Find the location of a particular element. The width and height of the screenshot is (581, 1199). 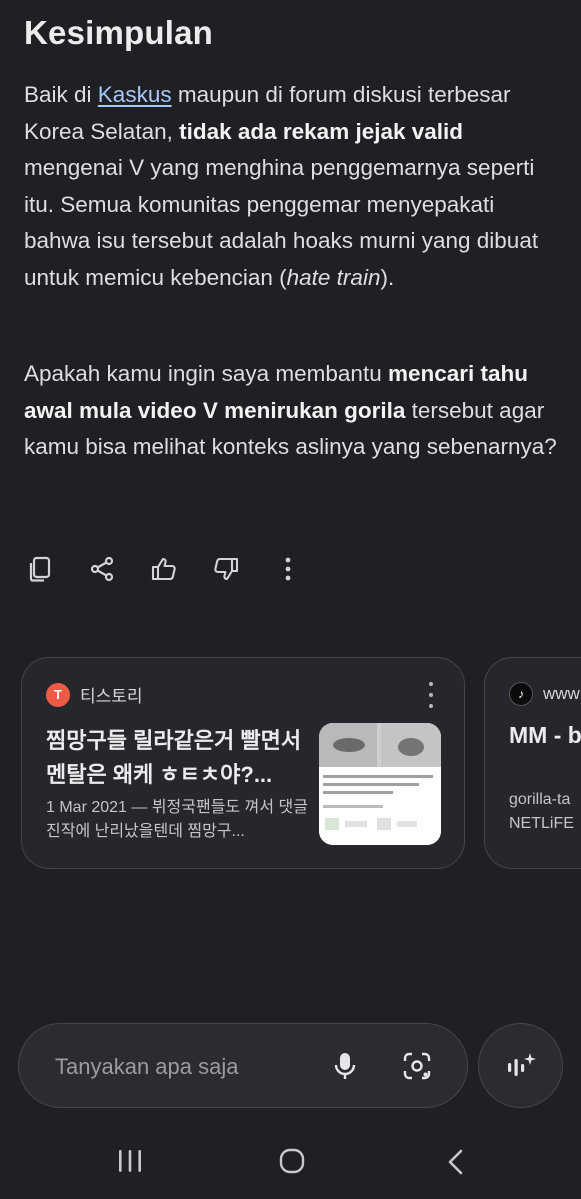

system-nav-bar is located at coordinates (290, 1164).